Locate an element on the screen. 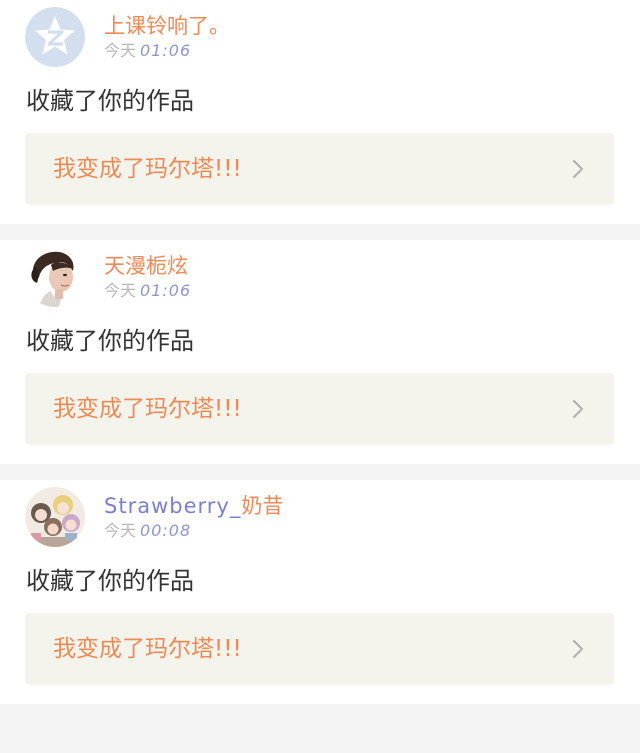 This screenshot has height=753, width=640. timestamp: 今天 00:08 is located at coordinates (147, 531).